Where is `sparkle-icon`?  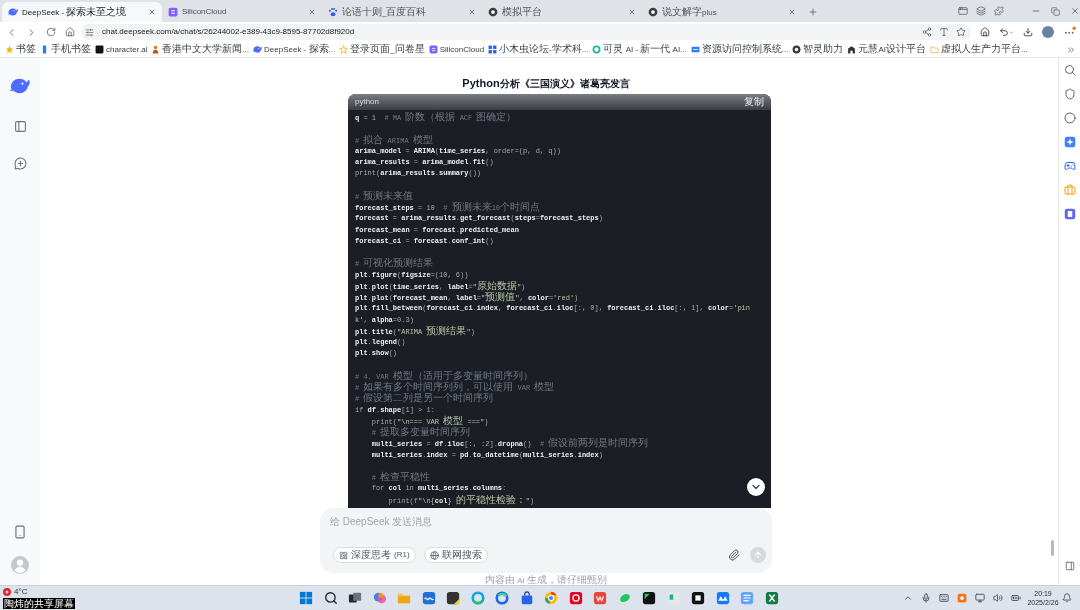 sparkle-icon is located at coordinates (1069, 142).